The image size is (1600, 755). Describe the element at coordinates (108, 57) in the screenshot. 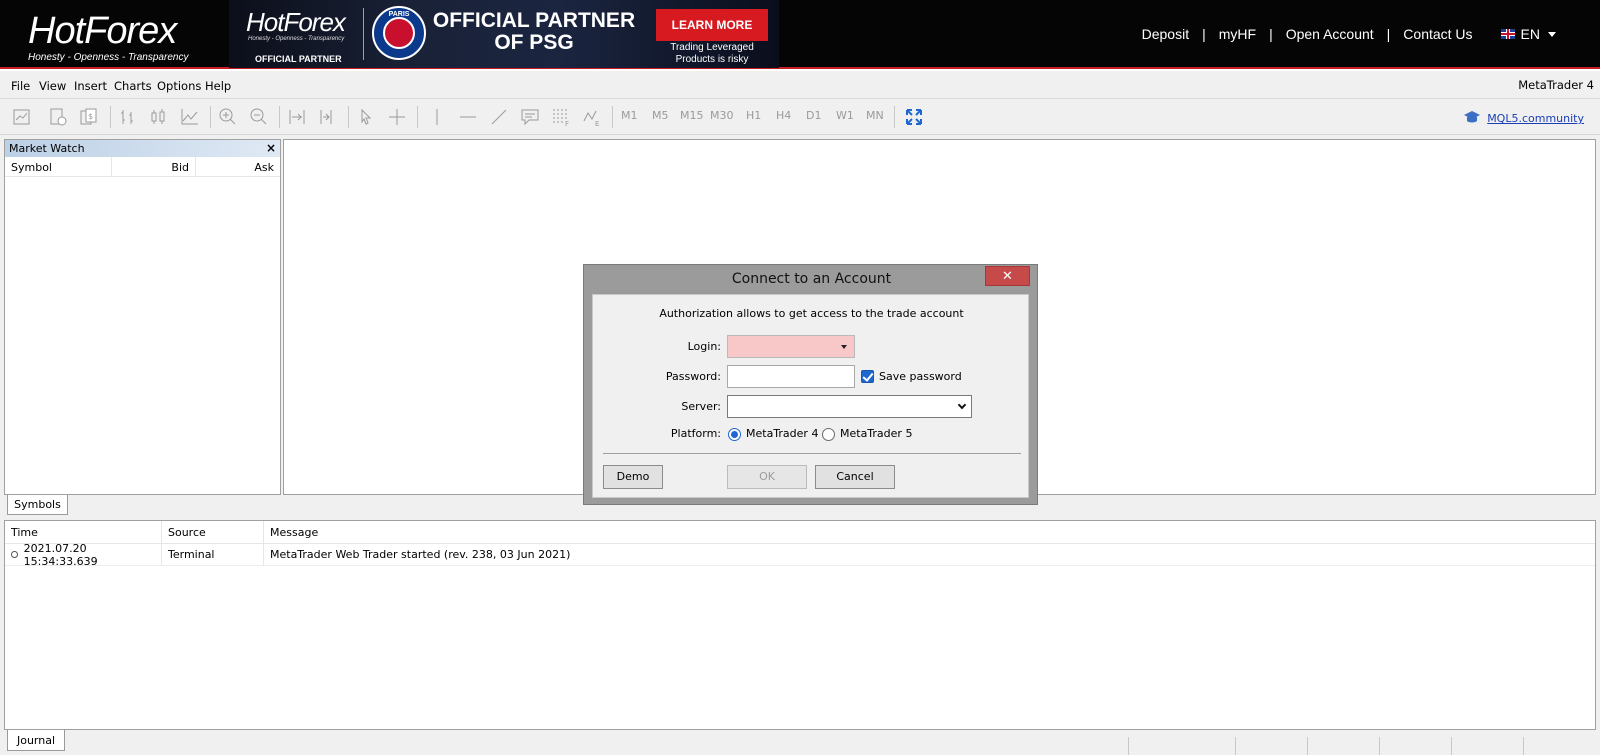

I see `brand-tagline: Honesty - Openness - Transparency` at that location.